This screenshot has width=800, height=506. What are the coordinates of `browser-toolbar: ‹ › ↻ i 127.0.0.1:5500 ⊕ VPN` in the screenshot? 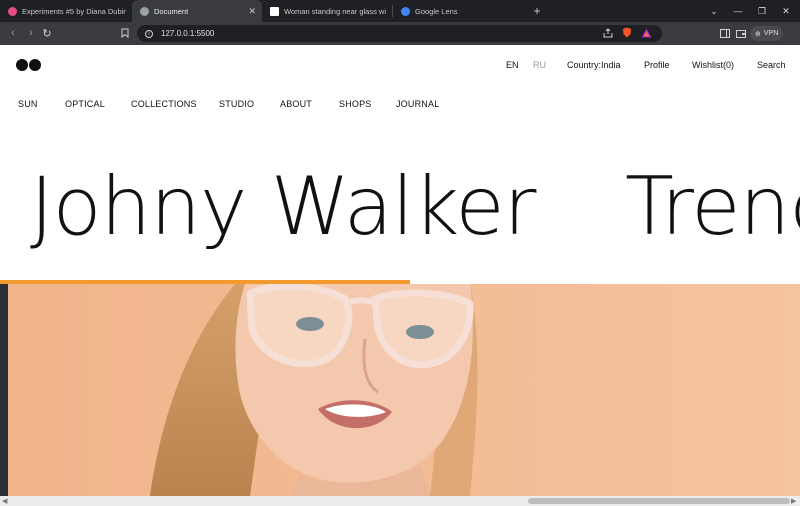 It's located at (400, 33).